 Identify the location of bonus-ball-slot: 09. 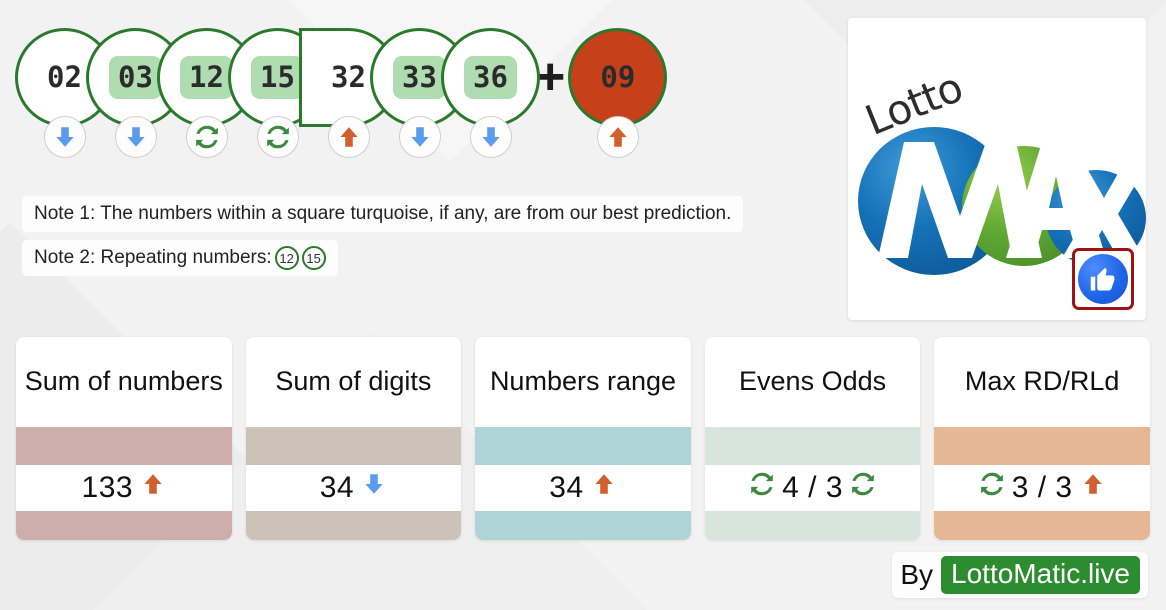
(618, 93).